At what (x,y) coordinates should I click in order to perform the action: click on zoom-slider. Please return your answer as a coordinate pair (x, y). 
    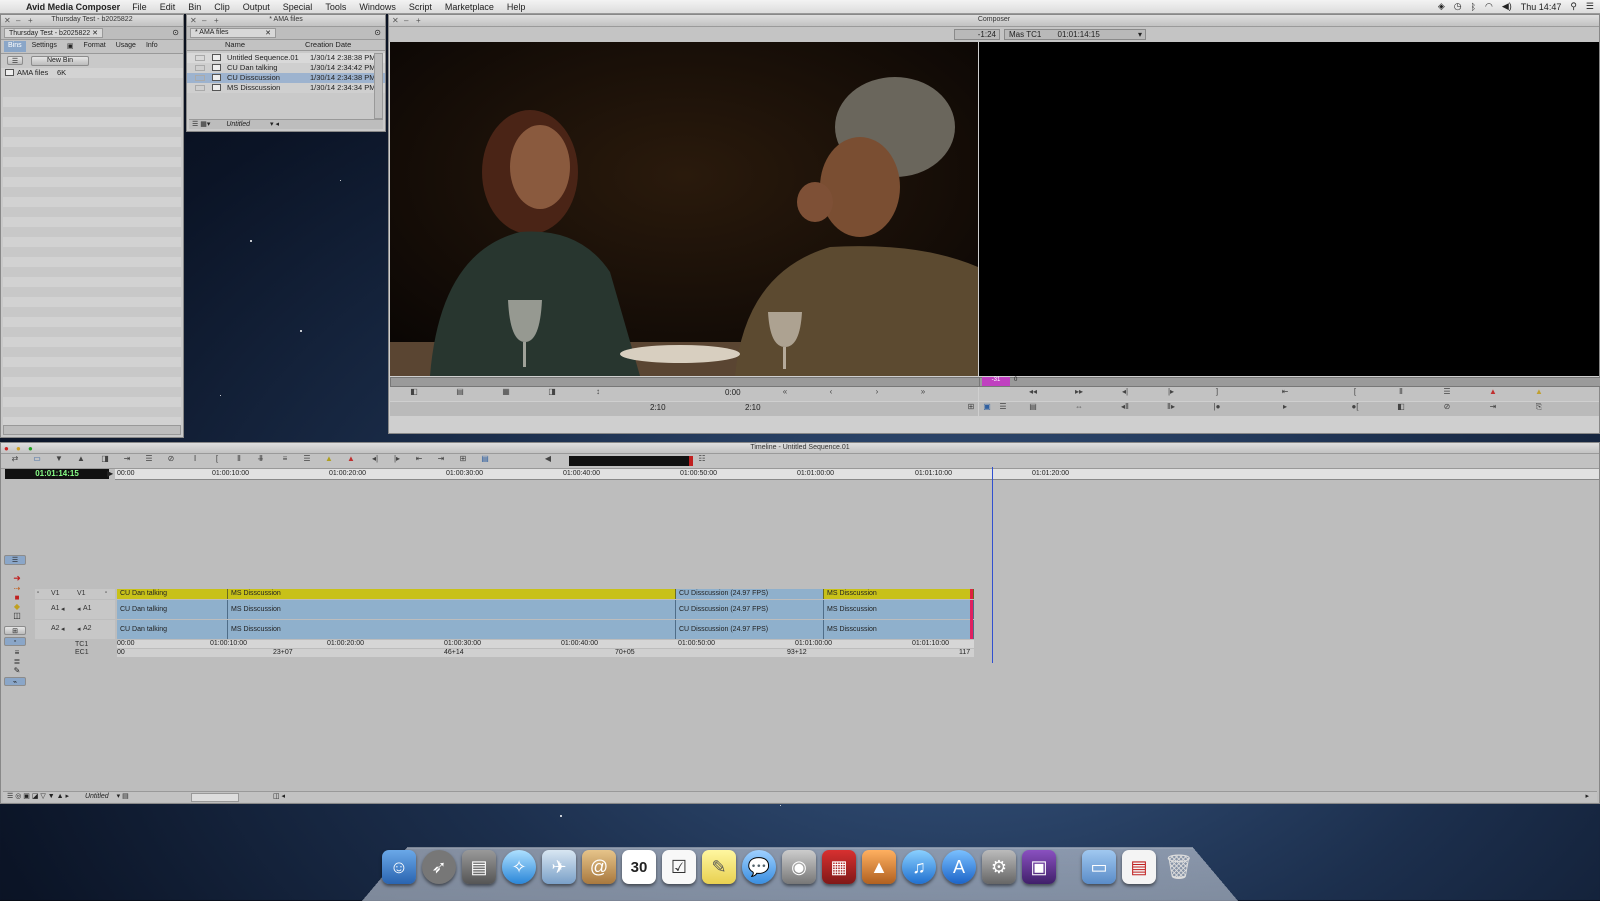
    Looking at the image, I should click on (215, 797).